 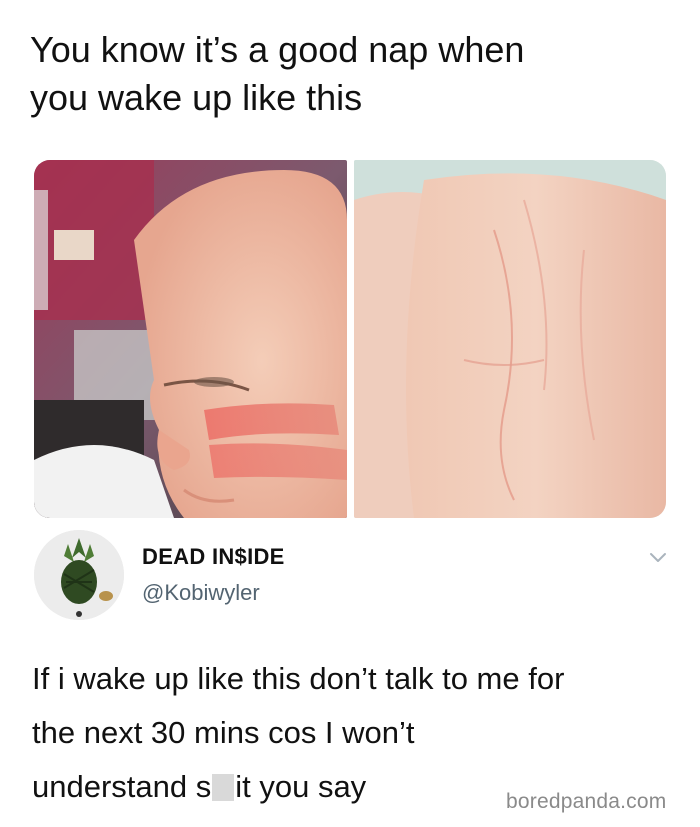 I want to click on caption-line-2: you wake up like this, so click(x=196, y=97).